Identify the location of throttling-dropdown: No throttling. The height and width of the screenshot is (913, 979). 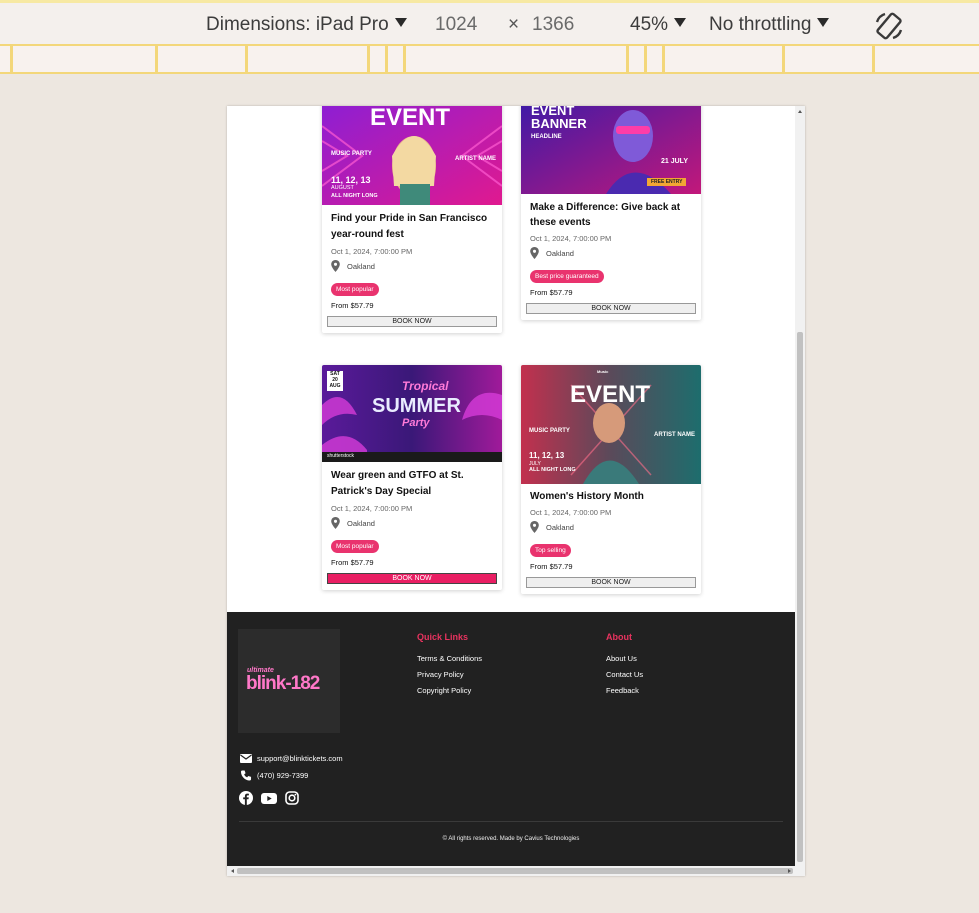
(769, 25).